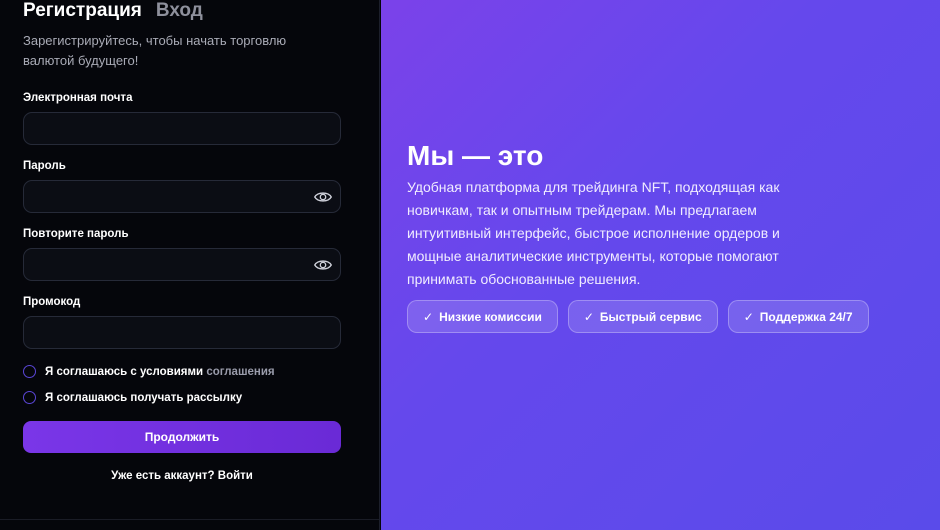 The image size is (940, 530). Describe the element at coordinates (650, 316) in the screenshot. I see `feature-chip-label: Быстрый сервис` at that location.